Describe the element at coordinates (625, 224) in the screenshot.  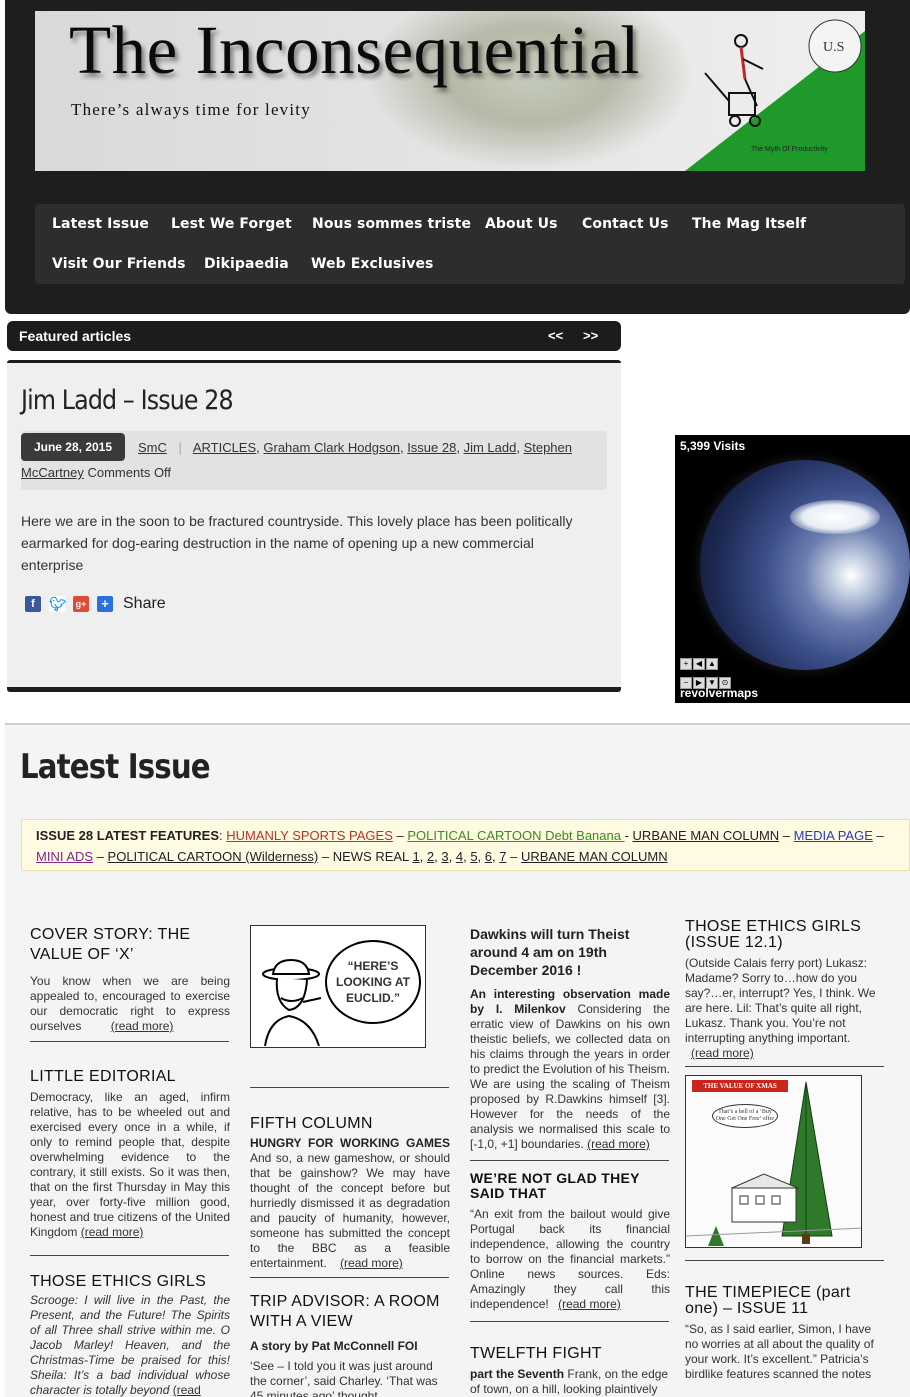
I see `nav-contact-us: Contact Us` at that location.